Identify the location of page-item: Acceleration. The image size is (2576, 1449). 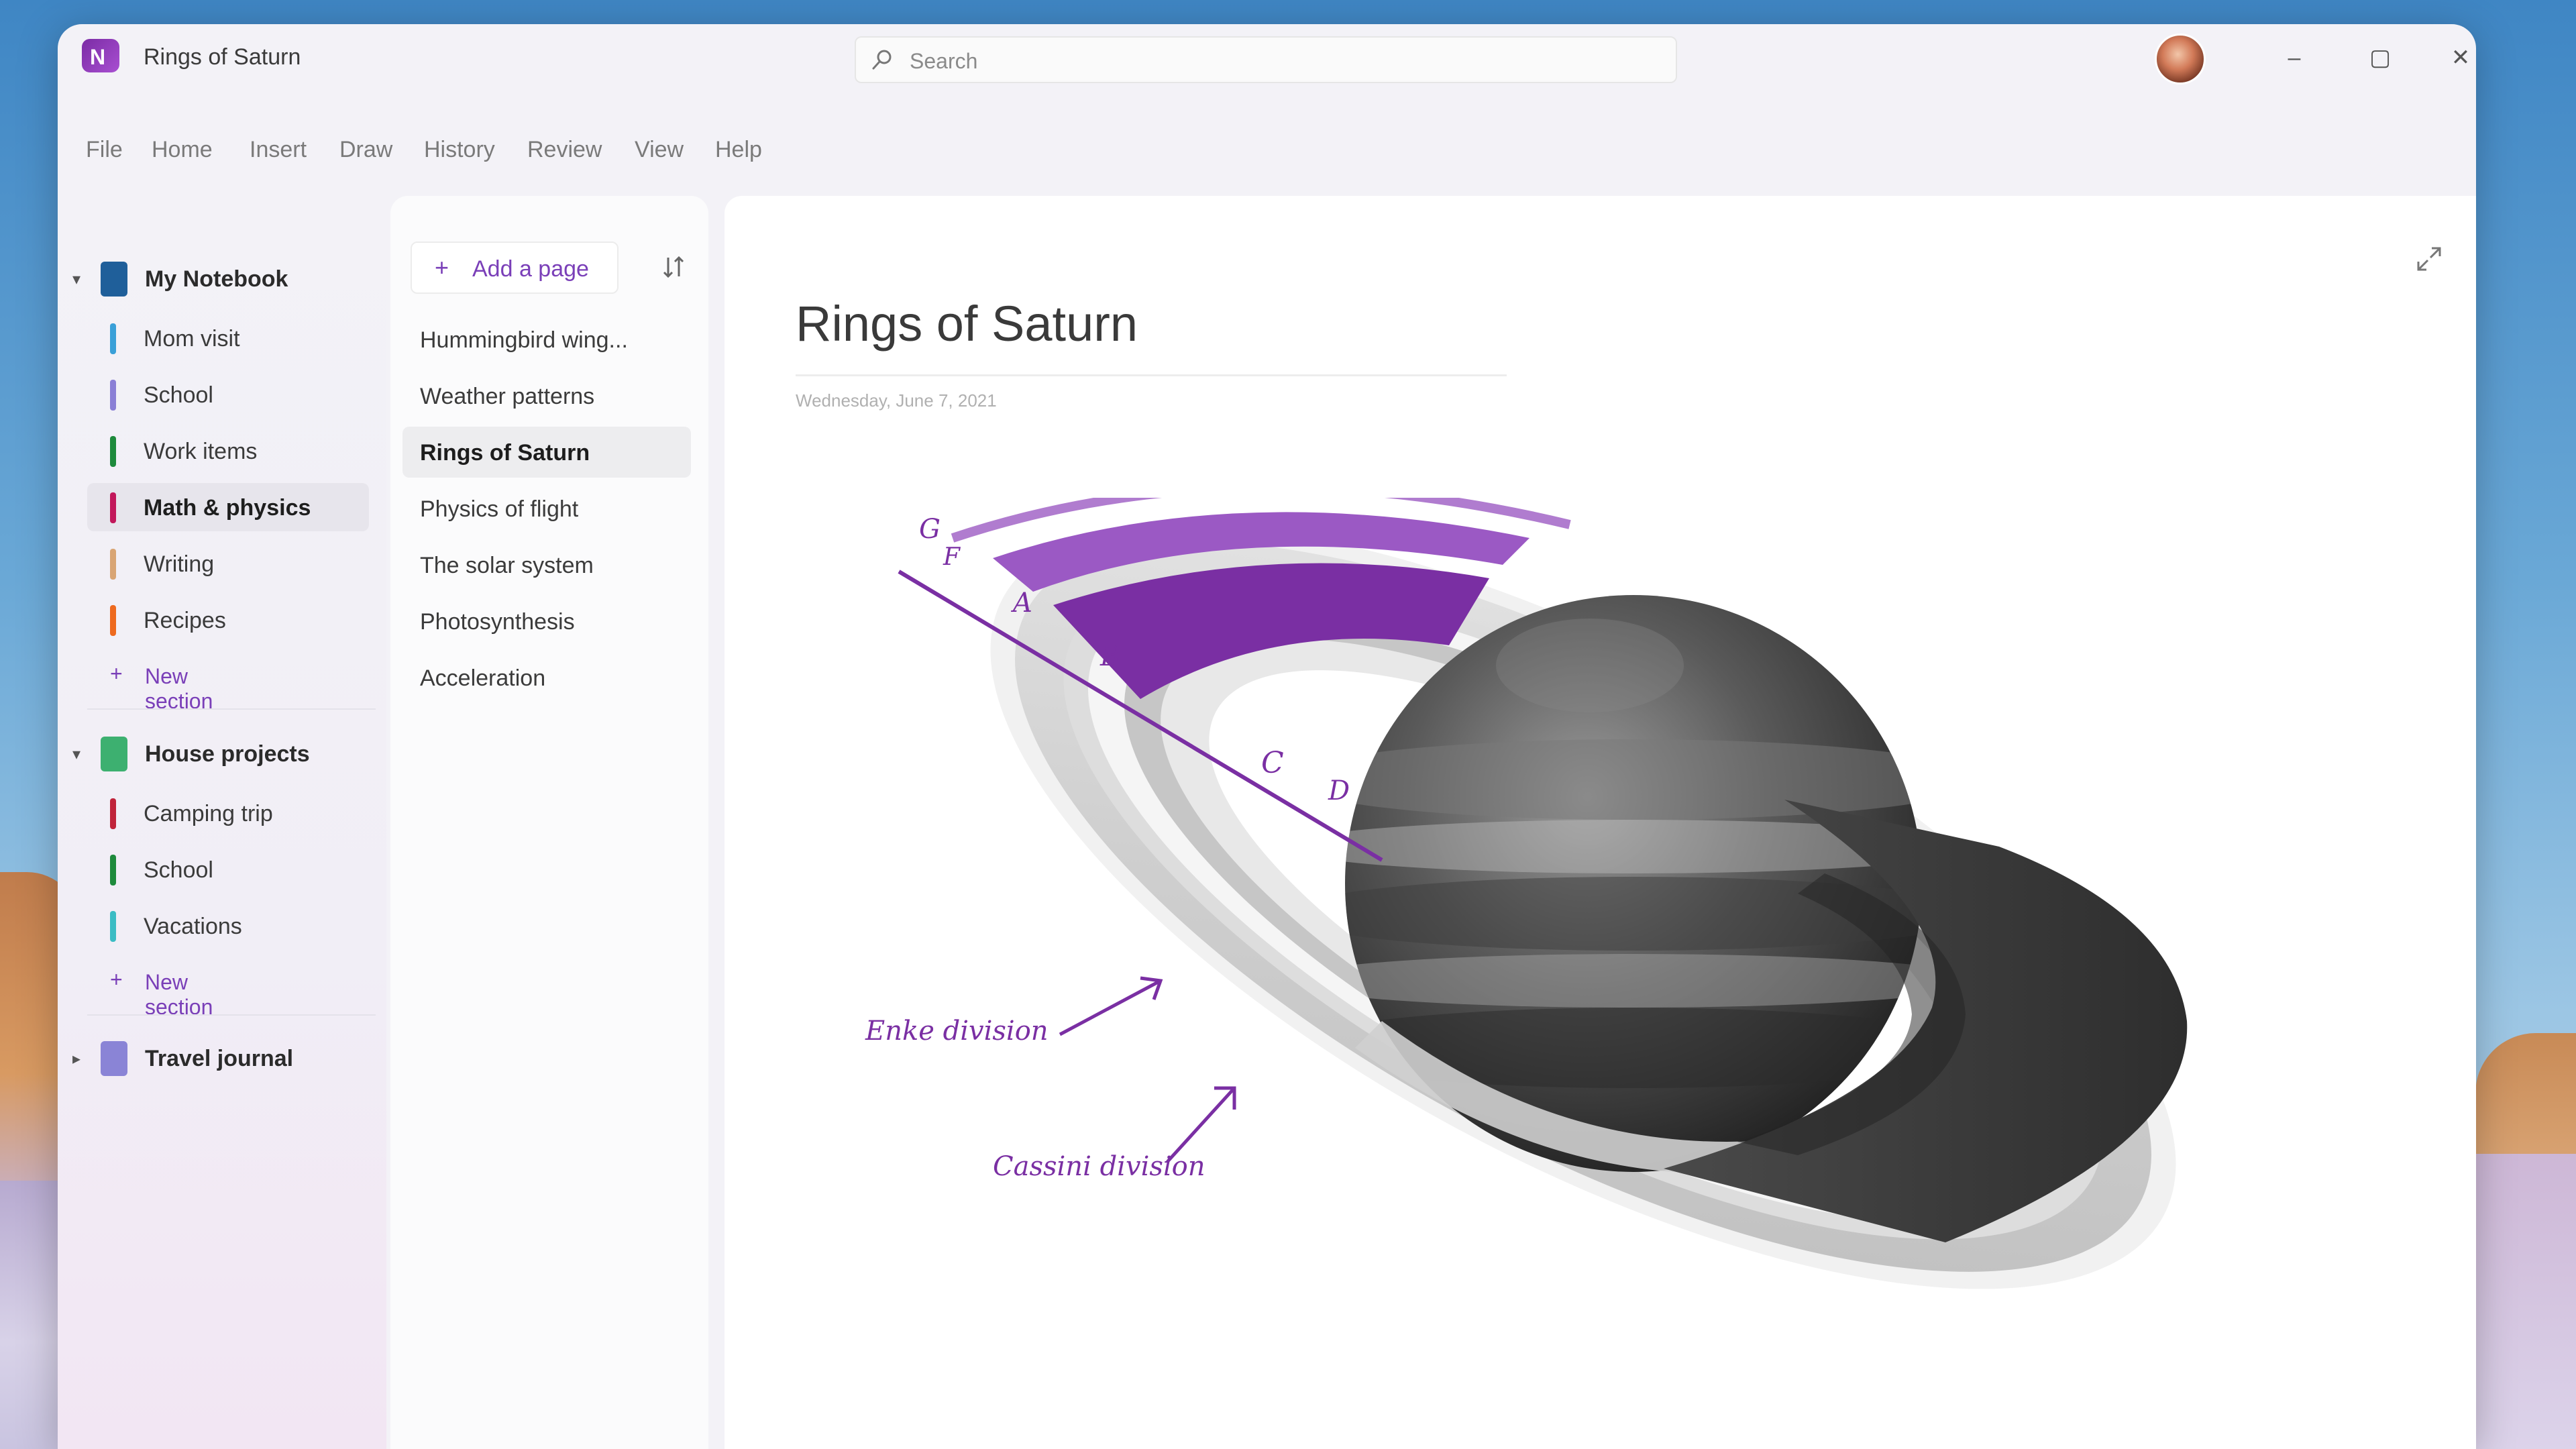
(546, 677).